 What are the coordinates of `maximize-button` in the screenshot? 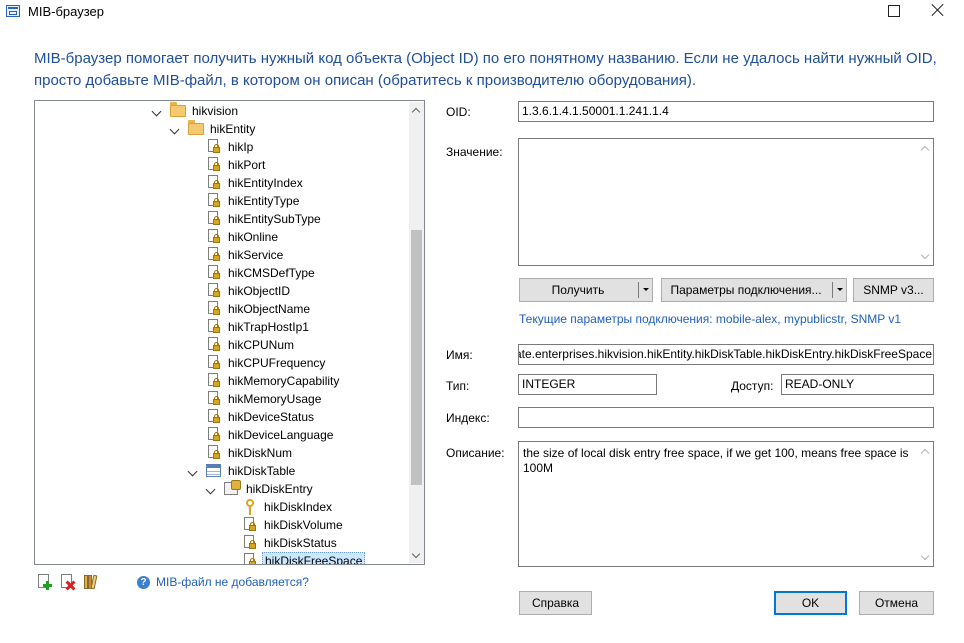 It's located at (894, 11).